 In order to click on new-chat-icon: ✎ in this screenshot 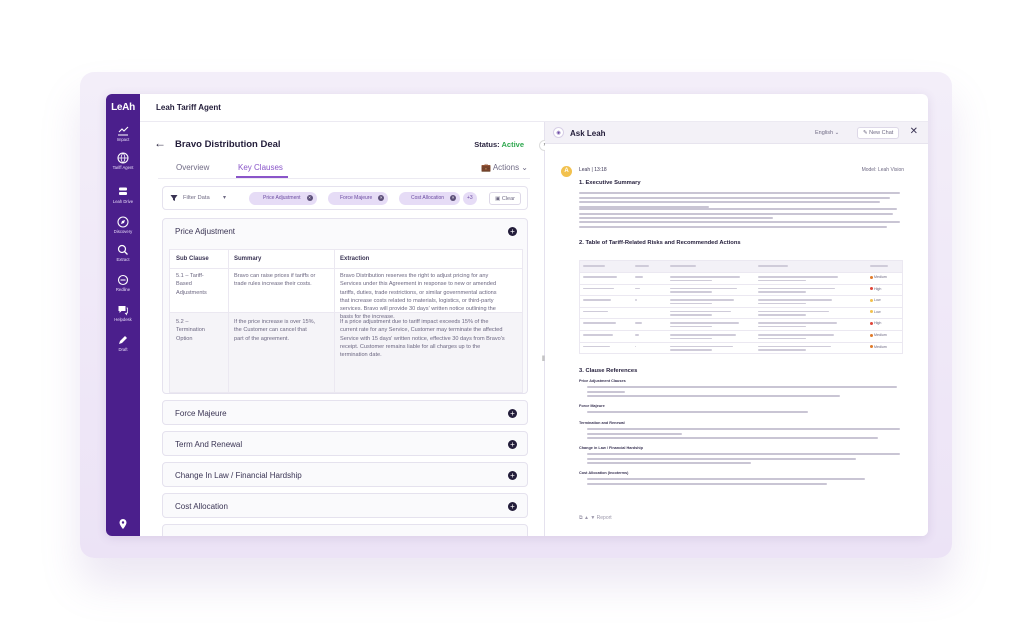, I will do `click(865, 133)`.